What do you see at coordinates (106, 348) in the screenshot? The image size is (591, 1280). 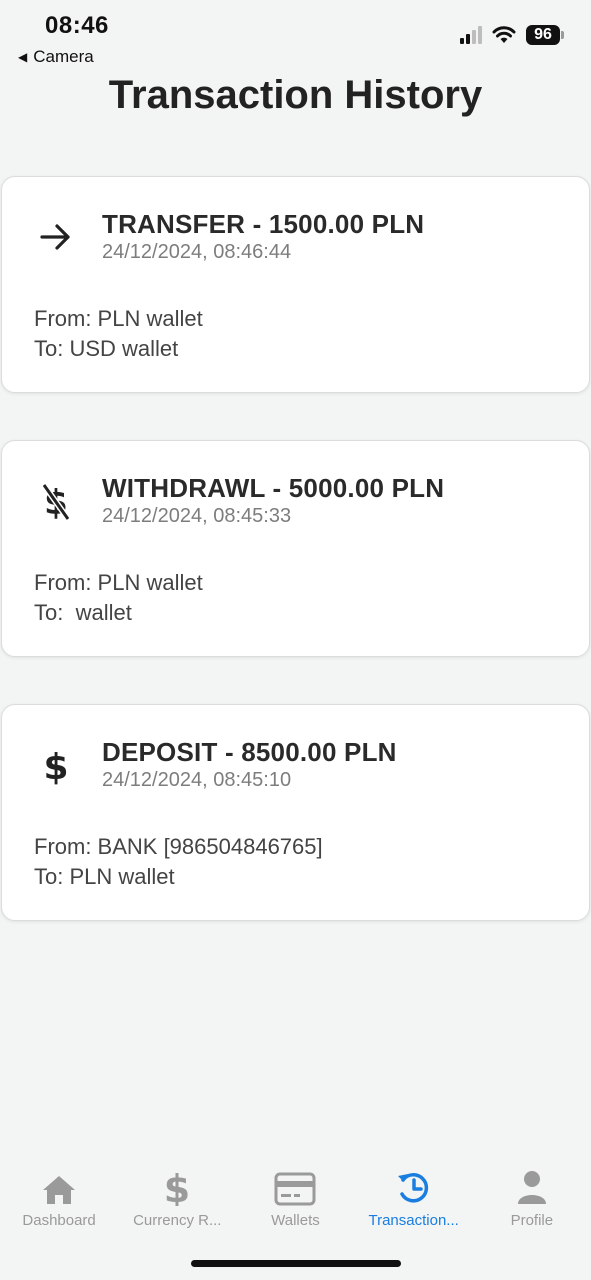 I see `transaction-to: To: USD wallet` at bounding box center [106, 348].